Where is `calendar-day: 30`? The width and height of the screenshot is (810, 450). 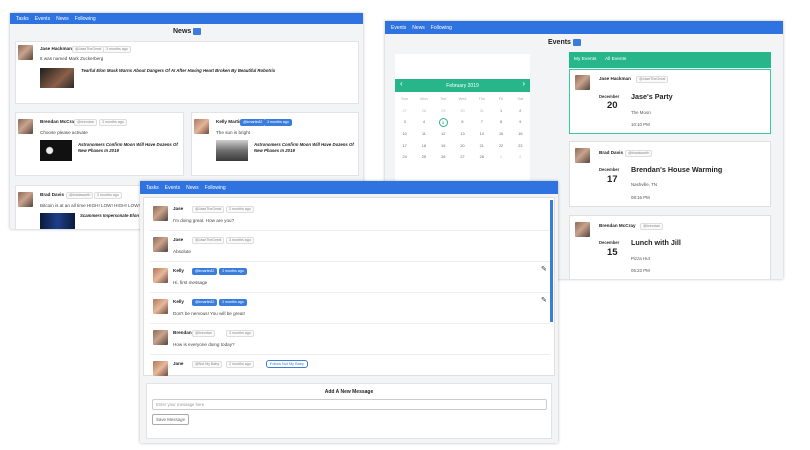 calendar-day: 30 is located at coordinates (462, 112).